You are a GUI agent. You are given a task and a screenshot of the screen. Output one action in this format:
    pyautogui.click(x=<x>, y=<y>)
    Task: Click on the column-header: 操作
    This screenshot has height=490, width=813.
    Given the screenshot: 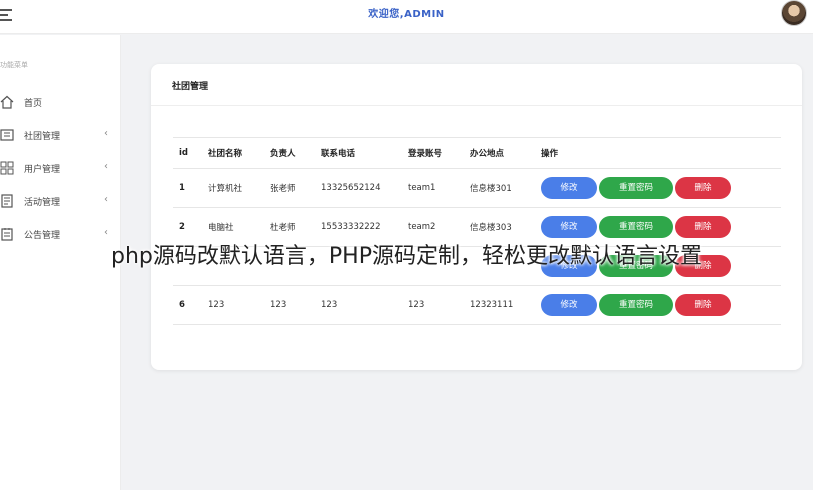 What is the action you would take?
    pyautogui.click(x=658, y=153)
    